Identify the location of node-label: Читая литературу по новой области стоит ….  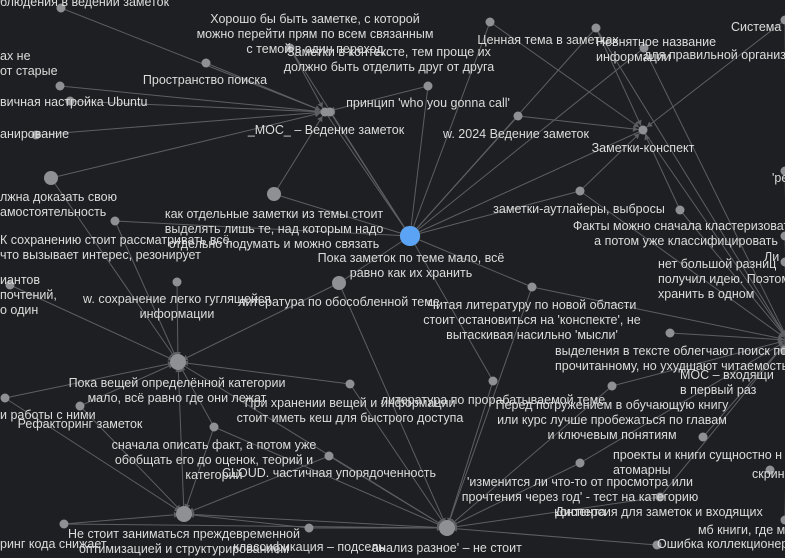
(531, 320).